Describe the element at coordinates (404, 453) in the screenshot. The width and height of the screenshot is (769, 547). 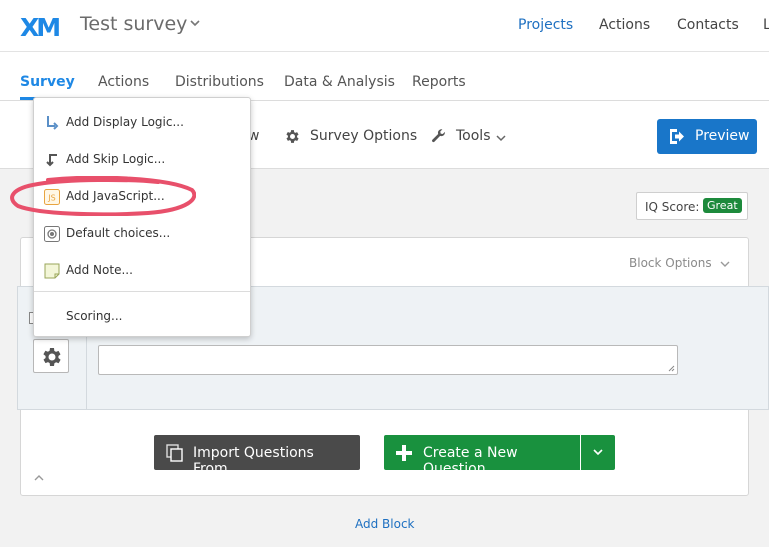
I see `plus-icon` at that location.